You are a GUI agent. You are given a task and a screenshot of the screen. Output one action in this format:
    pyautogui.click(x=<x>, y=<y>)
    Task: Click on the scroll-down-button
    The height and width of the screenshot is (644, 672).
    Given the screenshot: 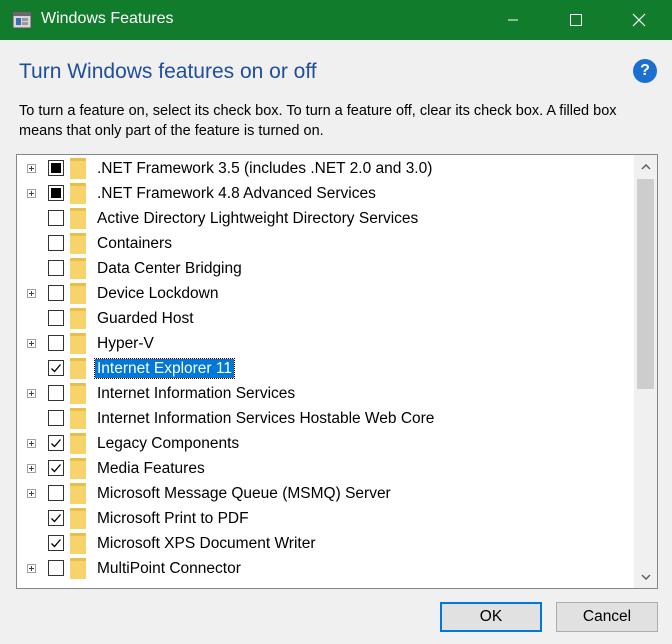 What is the action you would take?
    pyautogui.click(x=645, y=576)
    